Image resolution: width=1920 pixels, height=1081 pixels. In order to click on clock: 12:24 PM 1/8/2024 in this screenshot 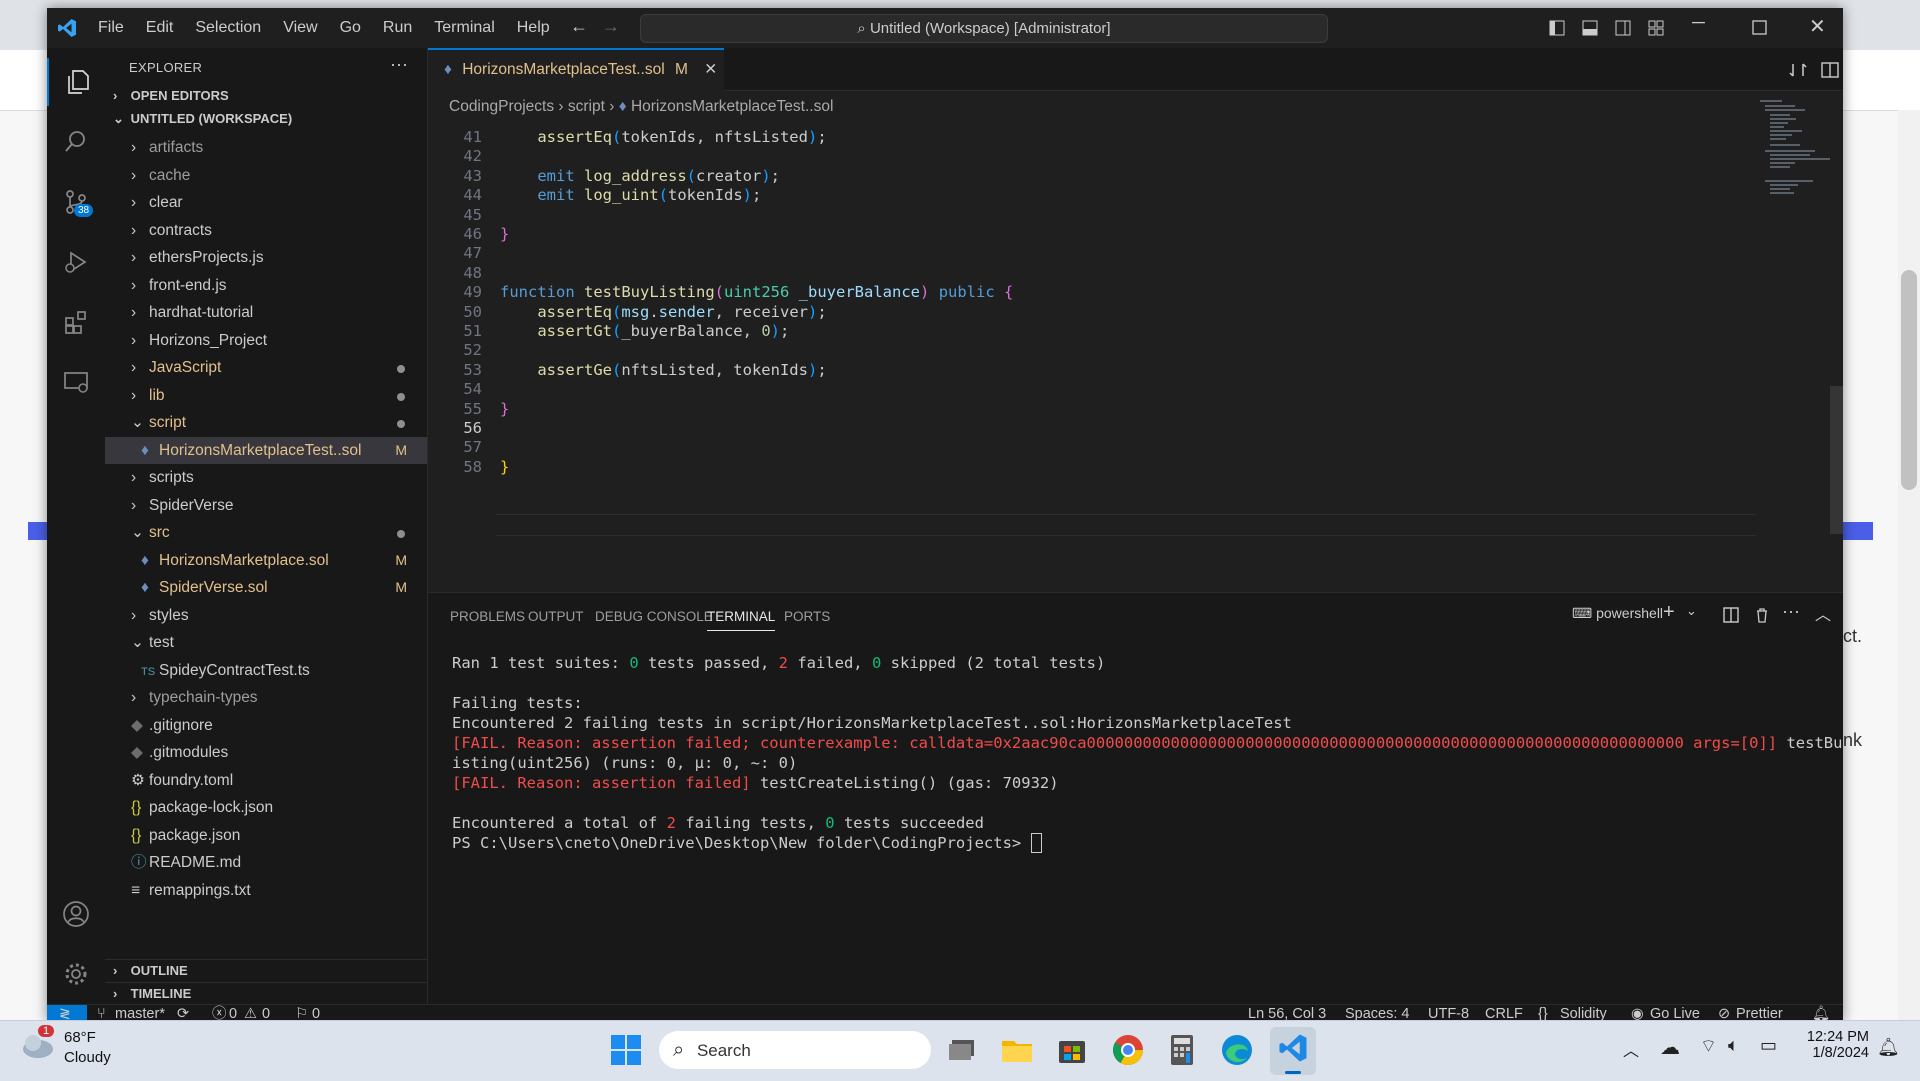, I will do `click(1832, 1045)`.